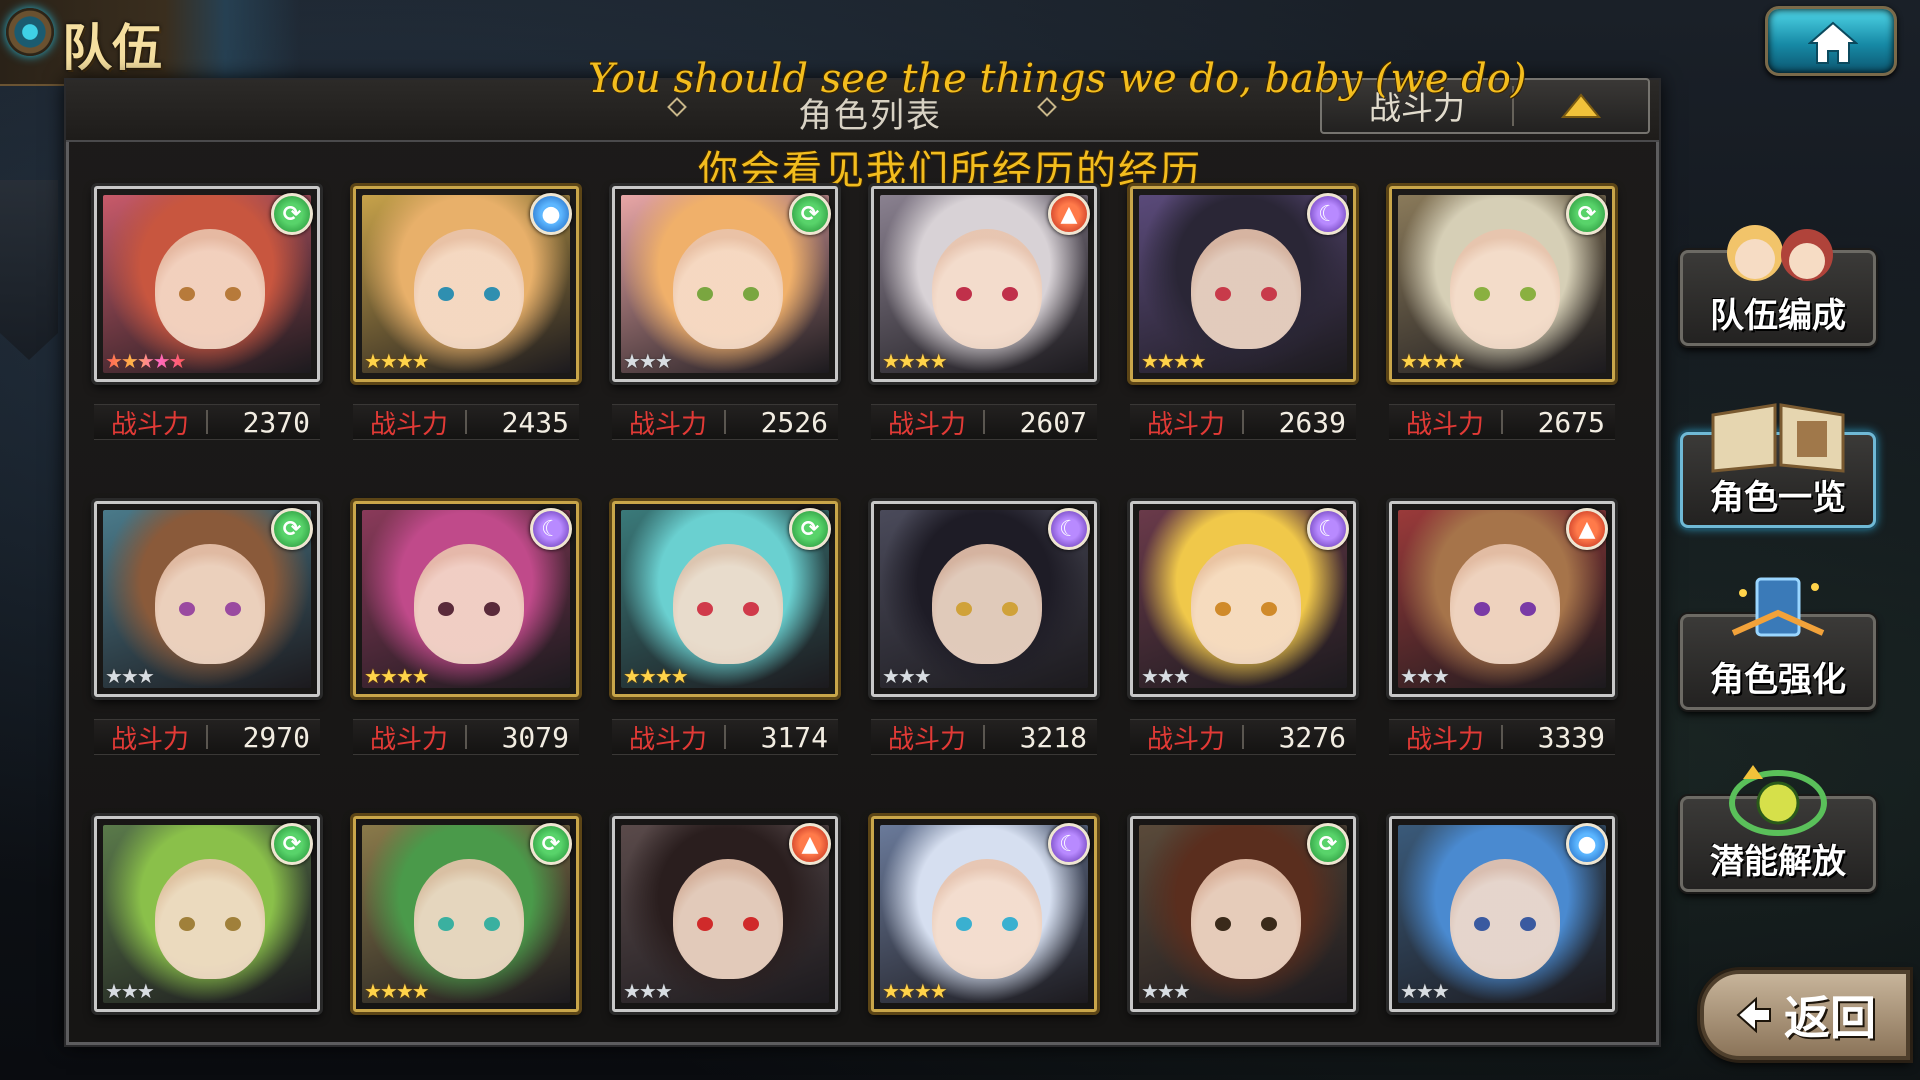  I want to click on character-card: ★★★ ▲ 战斗力 3339, so click(1502, 628).